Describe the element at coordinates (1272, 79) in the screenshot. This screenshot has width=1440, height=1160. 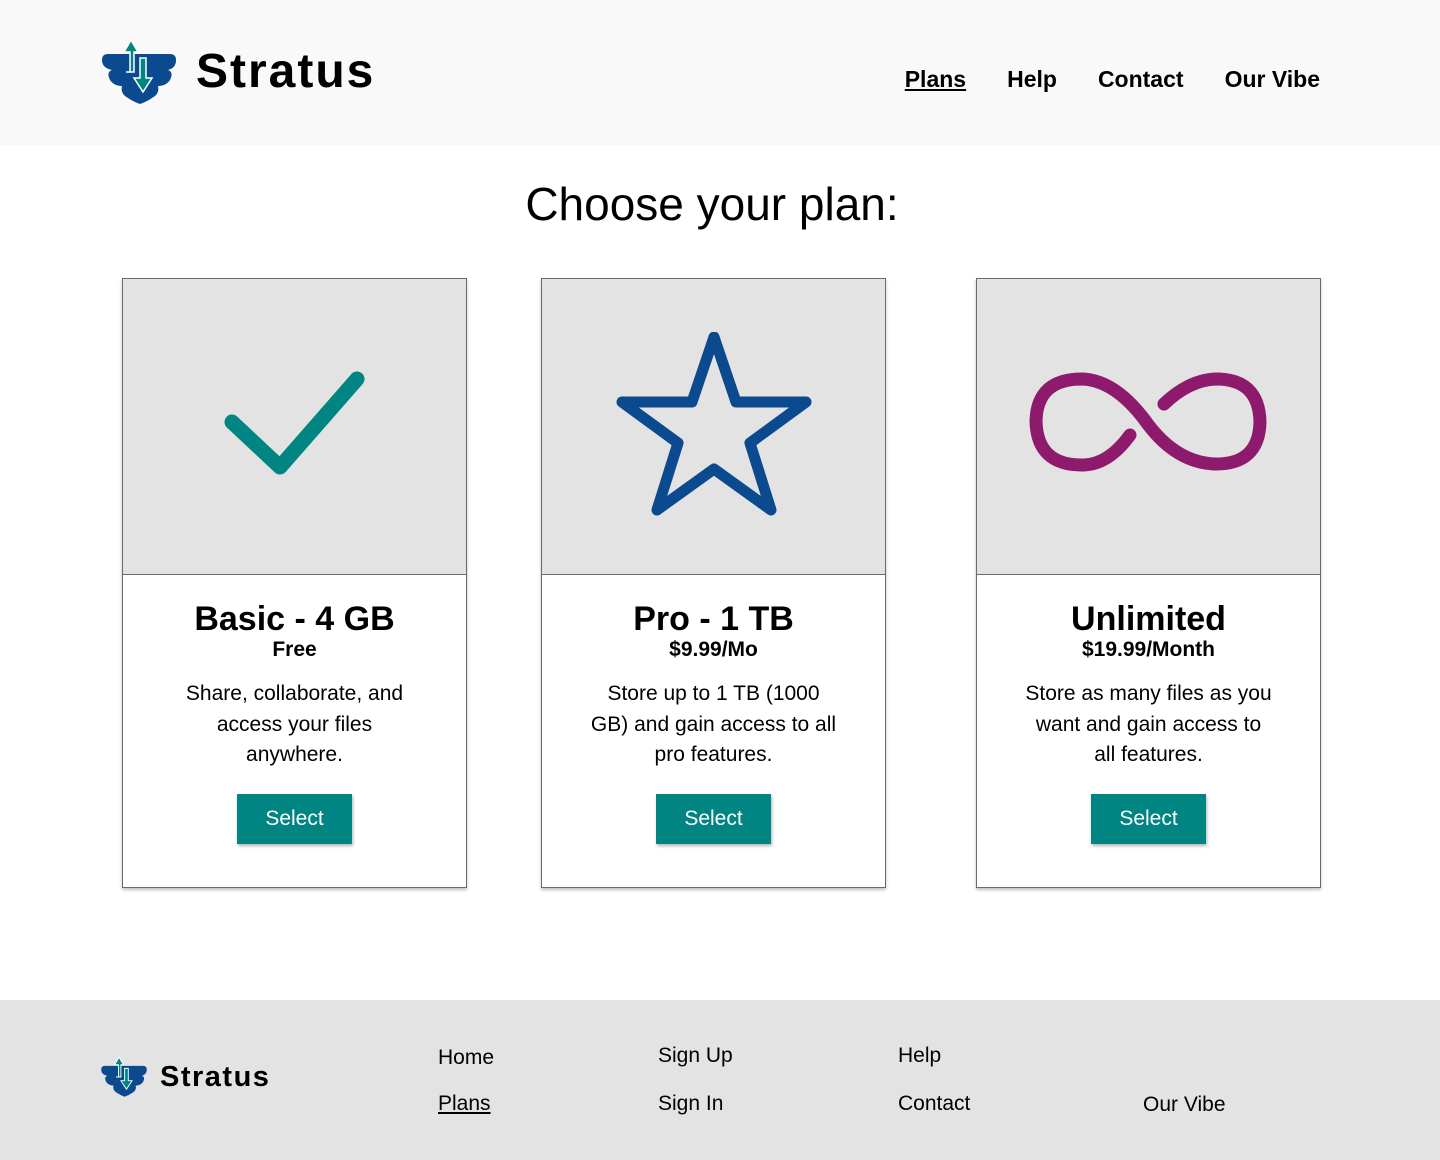
I see `nav-our-vibe-link: Our Vibe` at that location.